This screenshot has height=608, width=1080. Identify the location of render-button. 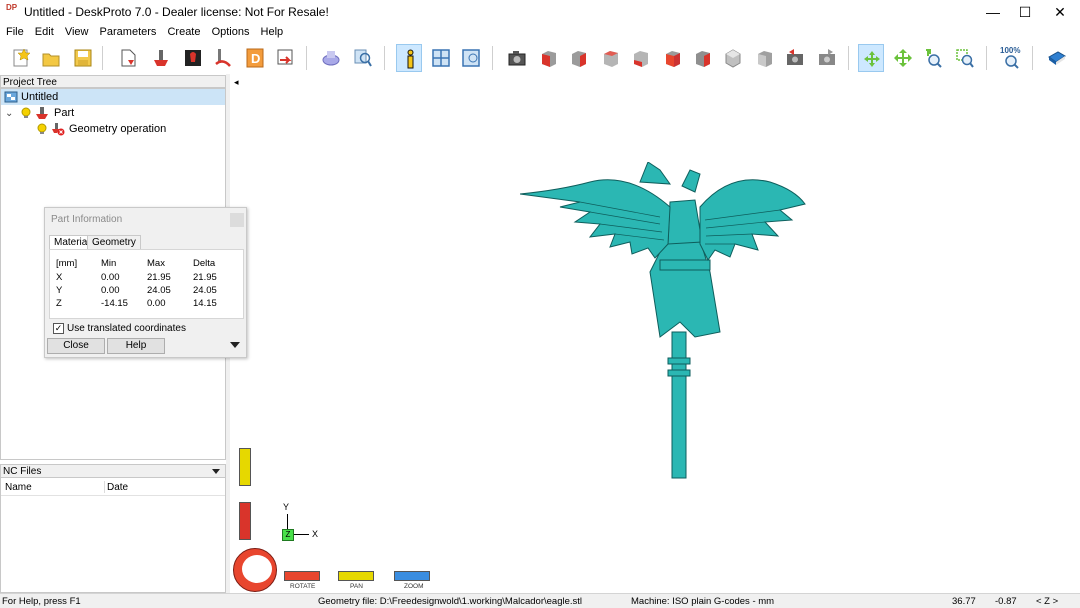
(331, 58).